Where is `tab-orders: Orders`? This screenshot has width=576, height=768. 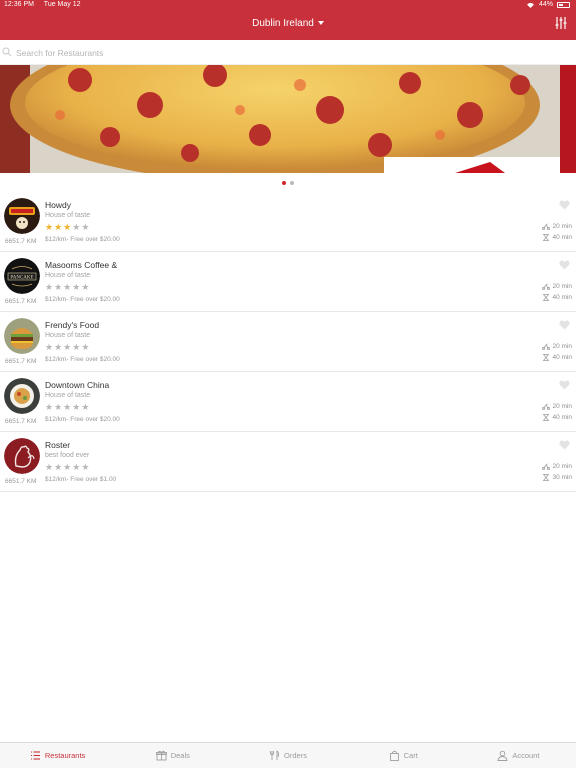 tab-orders: Orders is located at coordinates (287, 755).